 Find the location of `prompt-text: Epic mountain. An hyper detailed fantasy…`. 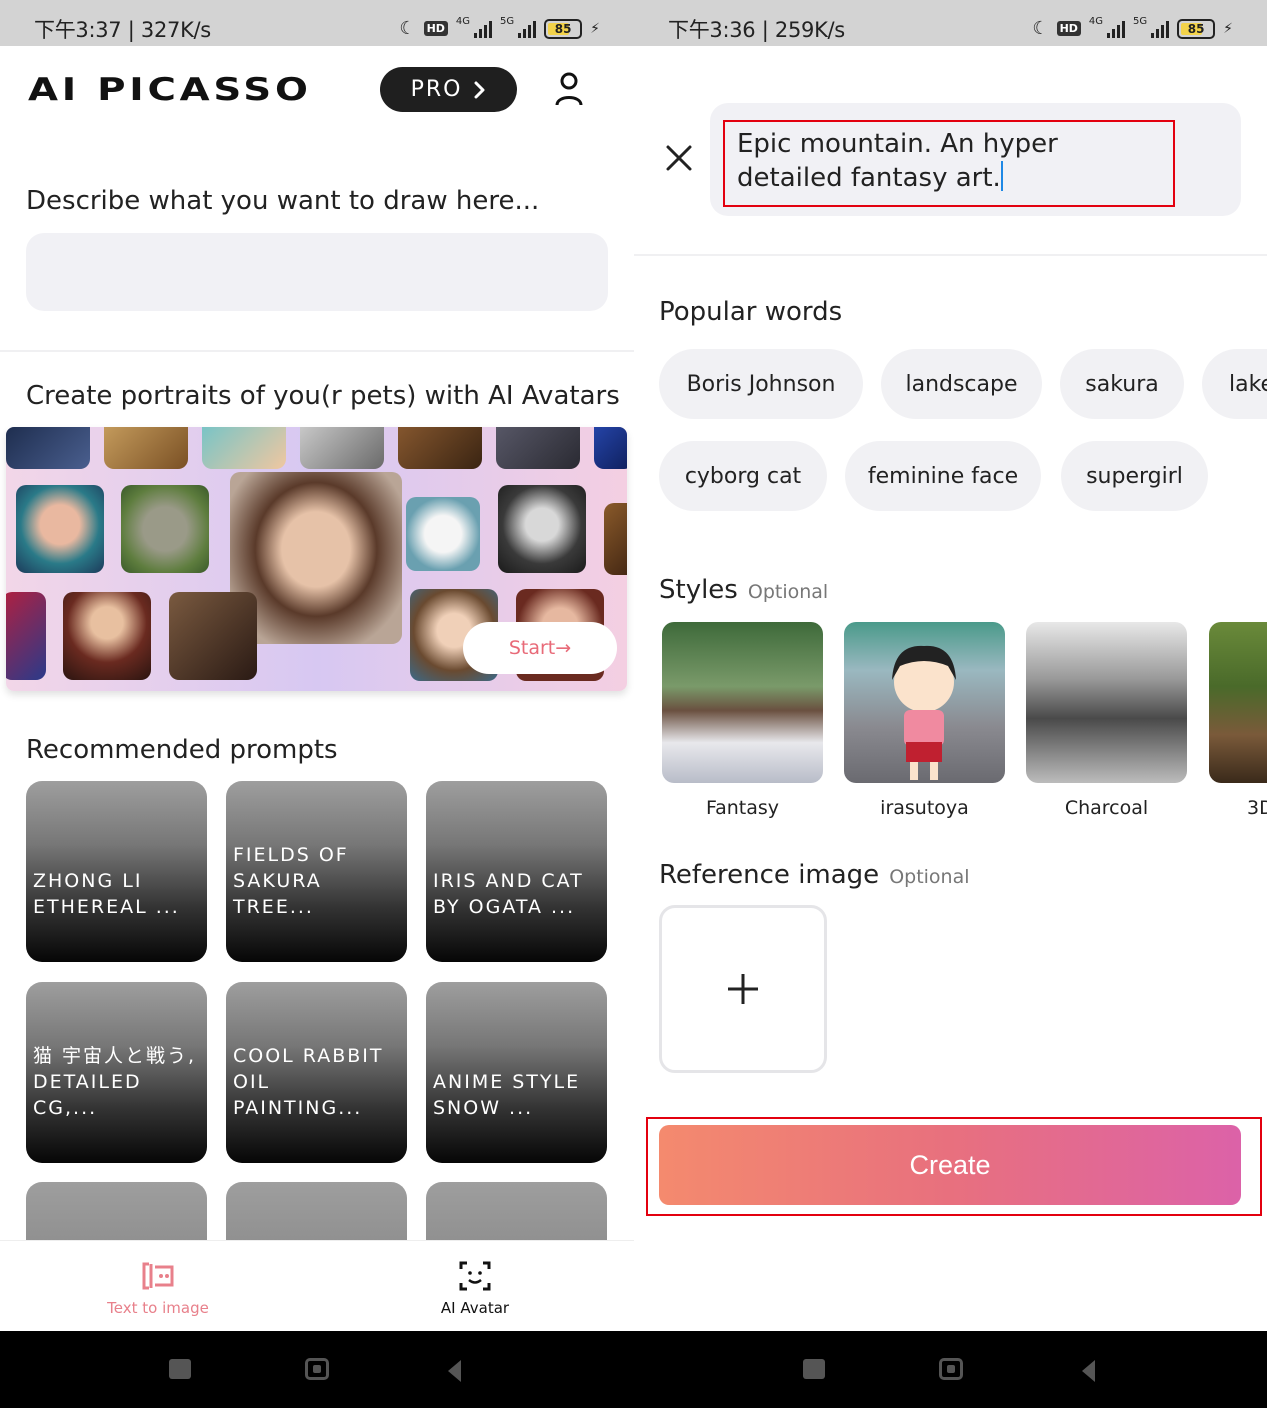

prompt-text: Epic mountain. An hyper detailed fantasy… is located at coordinates (897, 161).